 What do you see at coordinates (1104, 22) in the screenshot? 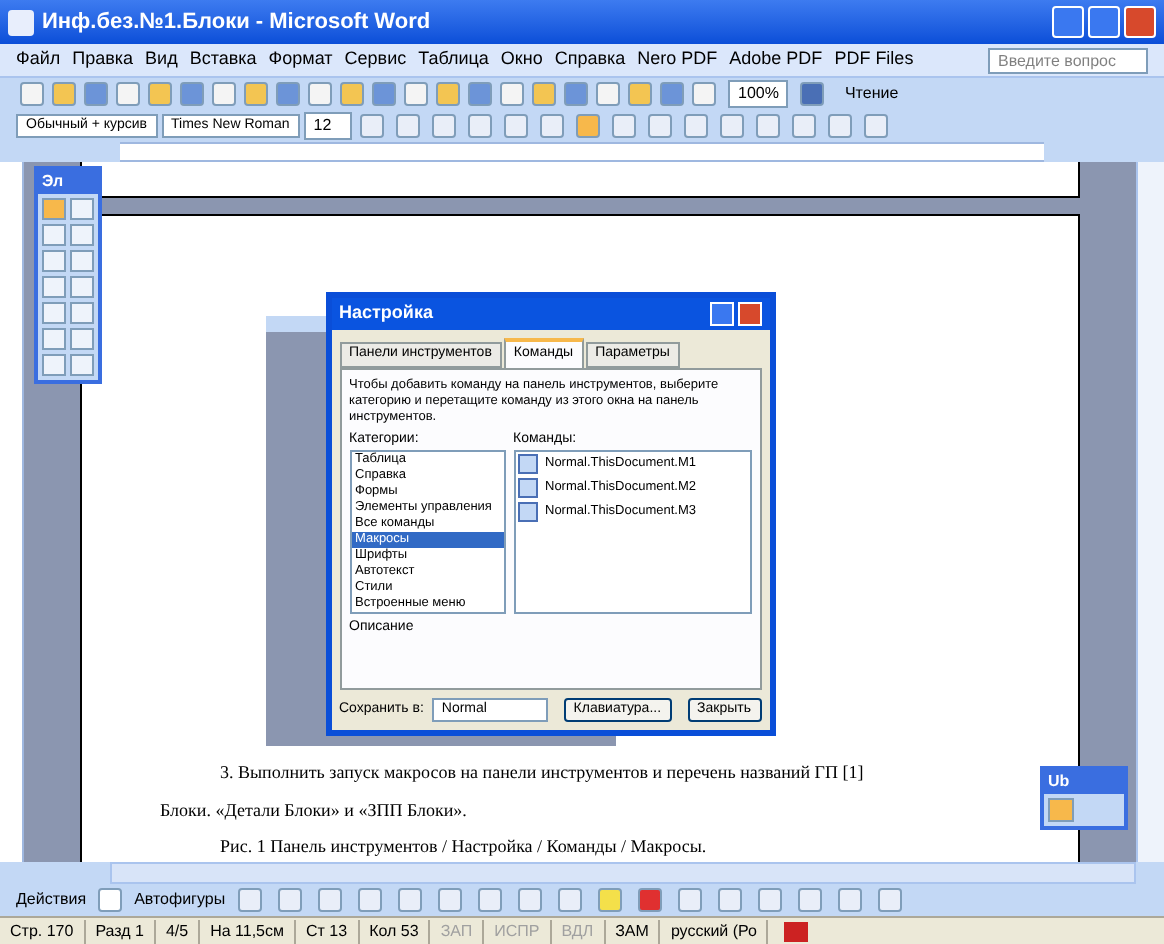
I see `restore-button` at bounding box center [1104, 22].